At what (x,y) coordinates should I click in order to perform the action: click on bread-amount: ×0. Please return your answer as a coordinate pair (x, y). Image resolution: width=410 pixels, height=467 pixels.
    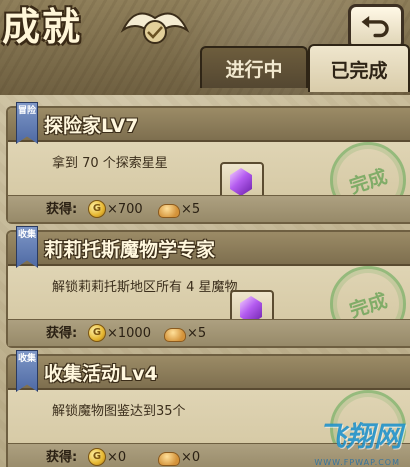
    Looking at the image, I should click on (191, 457).